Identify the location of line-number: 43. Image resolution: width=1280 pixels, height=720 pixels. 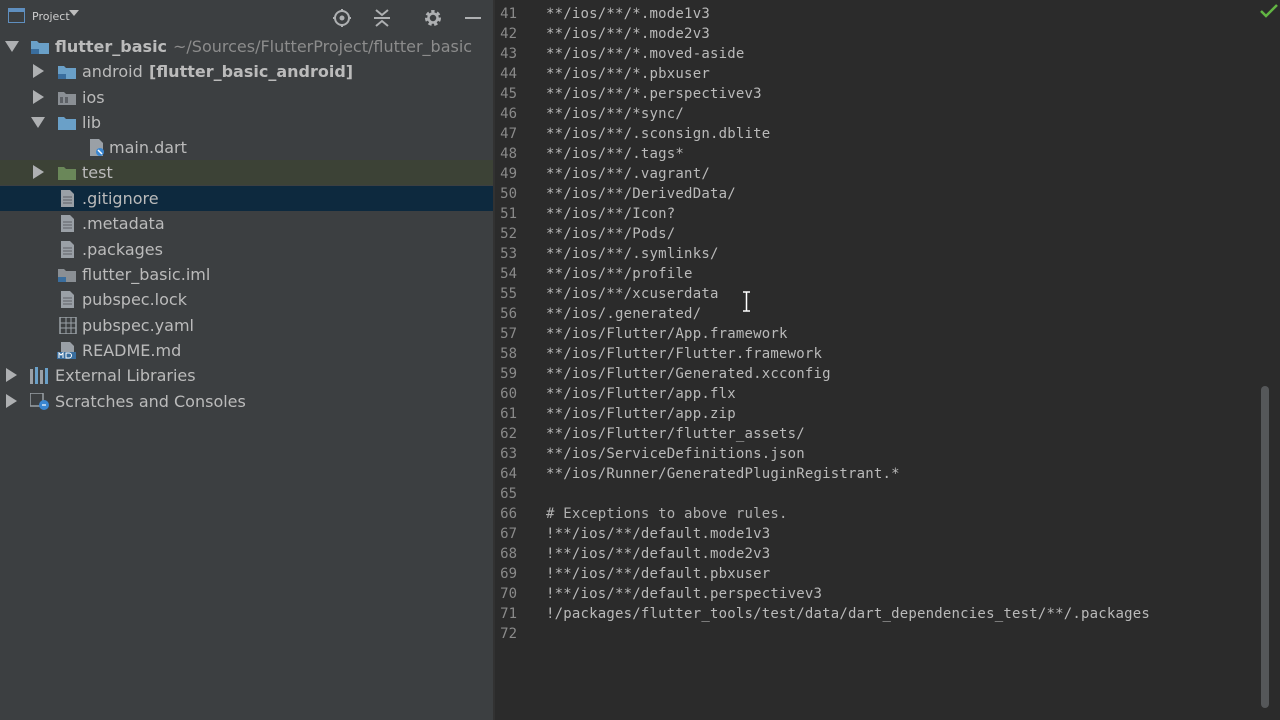
(508, 54).